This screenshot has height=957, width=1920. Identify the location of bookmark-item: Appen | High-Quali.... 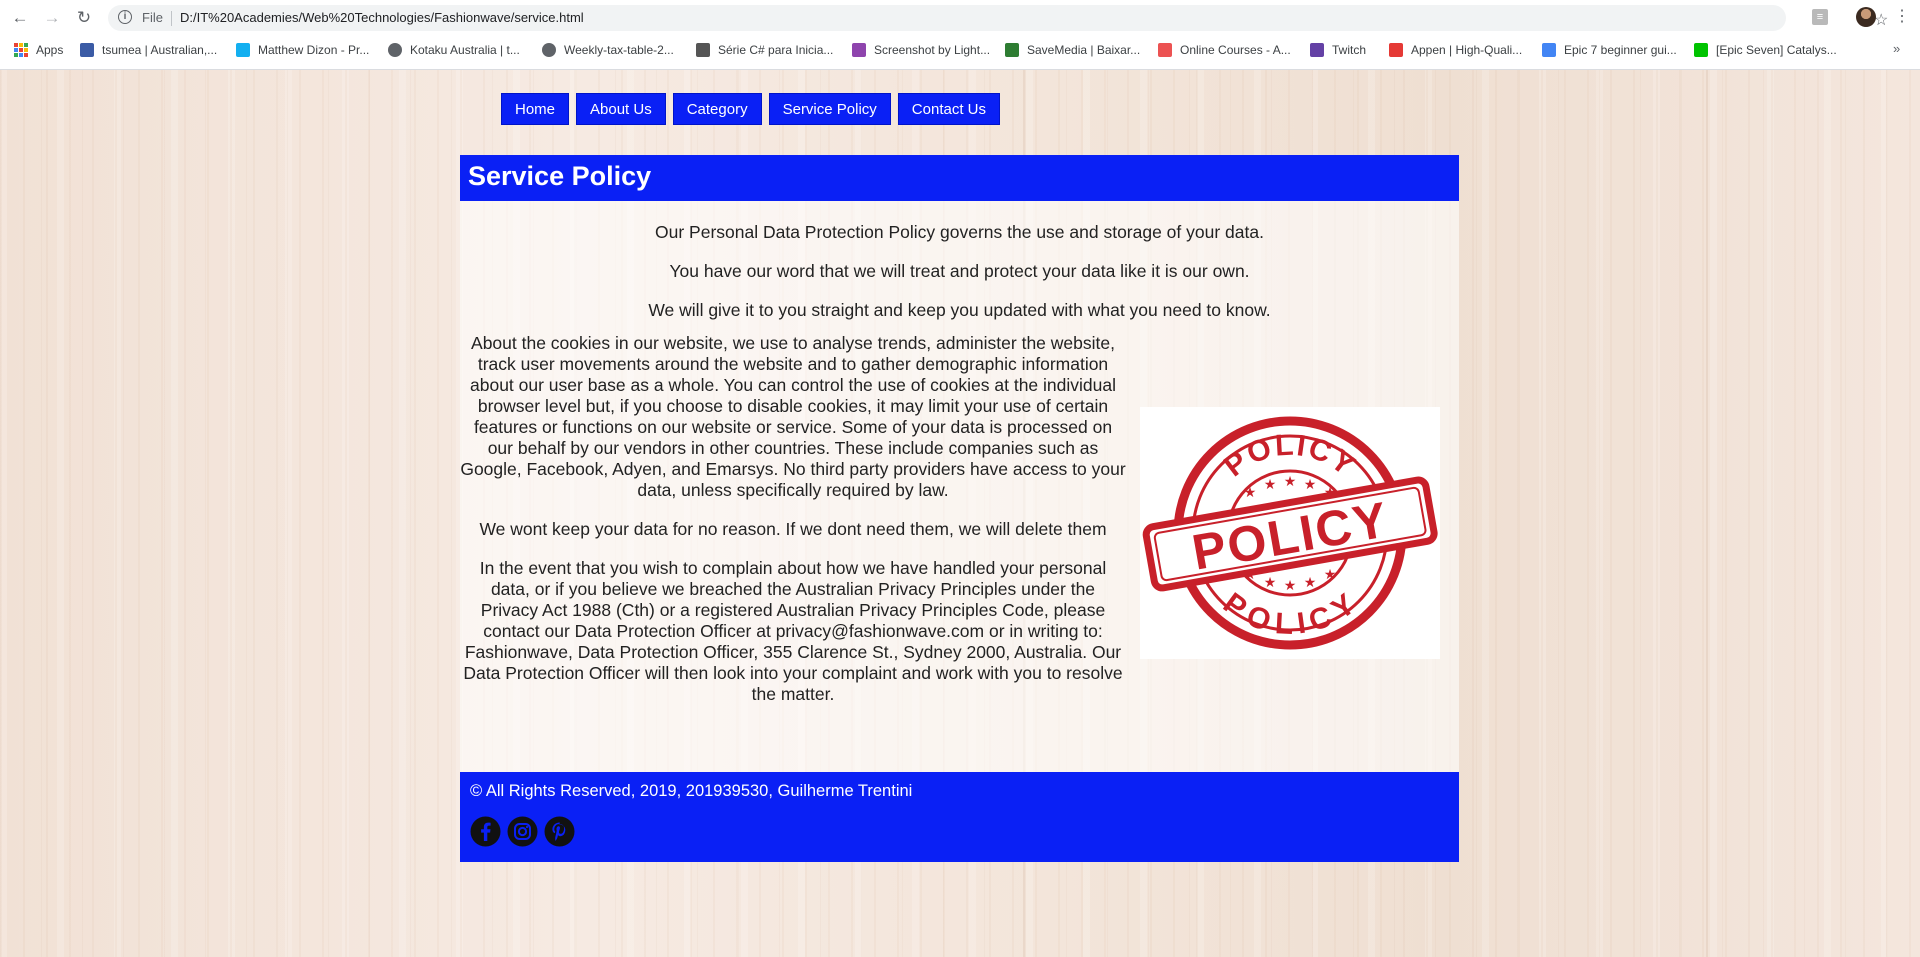
(1455, 50).